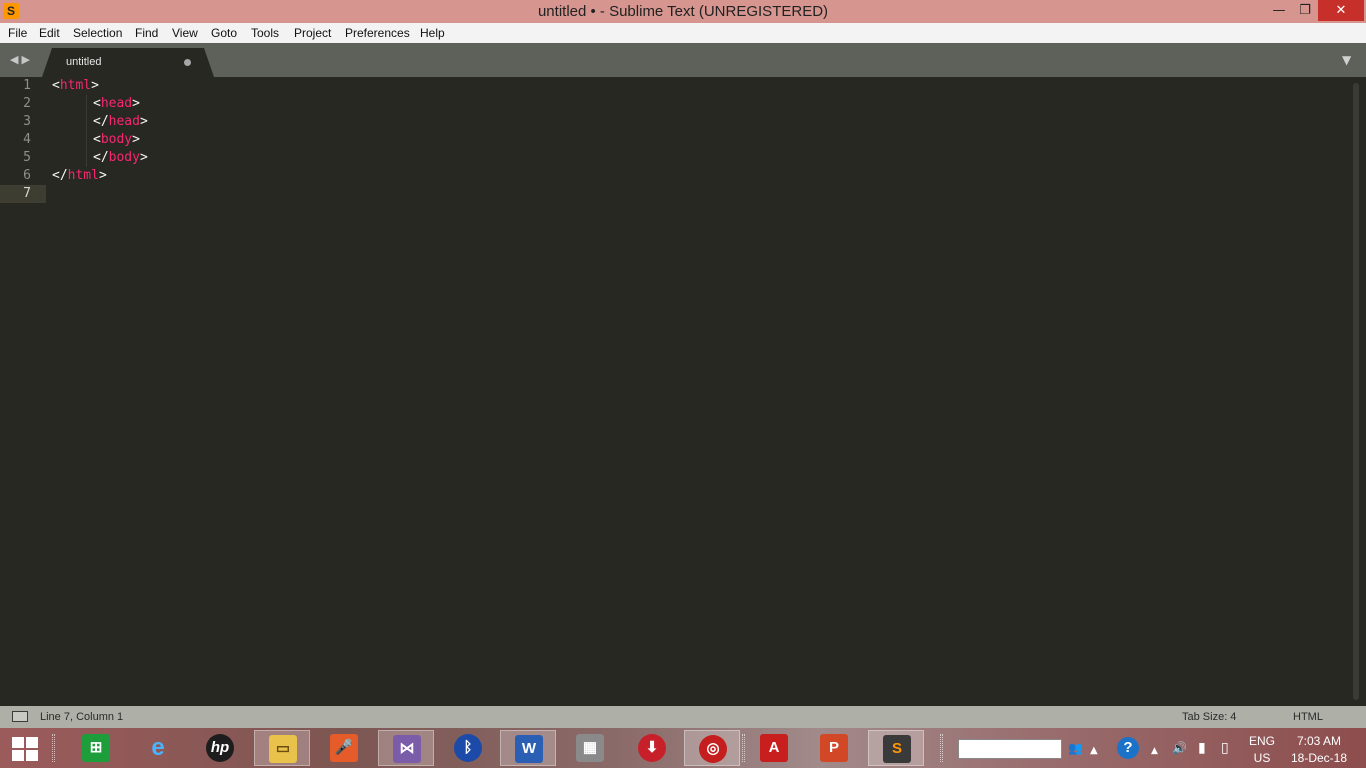  Describe the element at coordinates (1128, 748) in the screenshot. I see `help-icon: ?` at that location.